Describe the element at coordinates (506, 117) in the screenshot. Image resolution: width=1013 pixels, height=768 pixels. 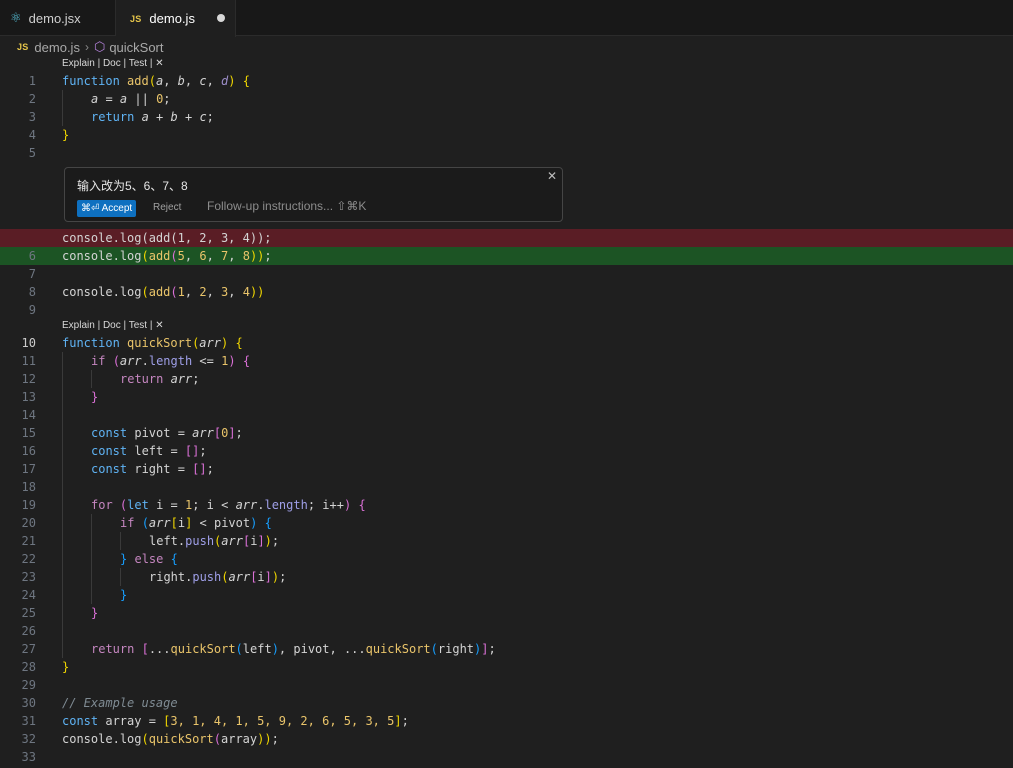
I see `code-line: 3 return a + b + c;` at that location.